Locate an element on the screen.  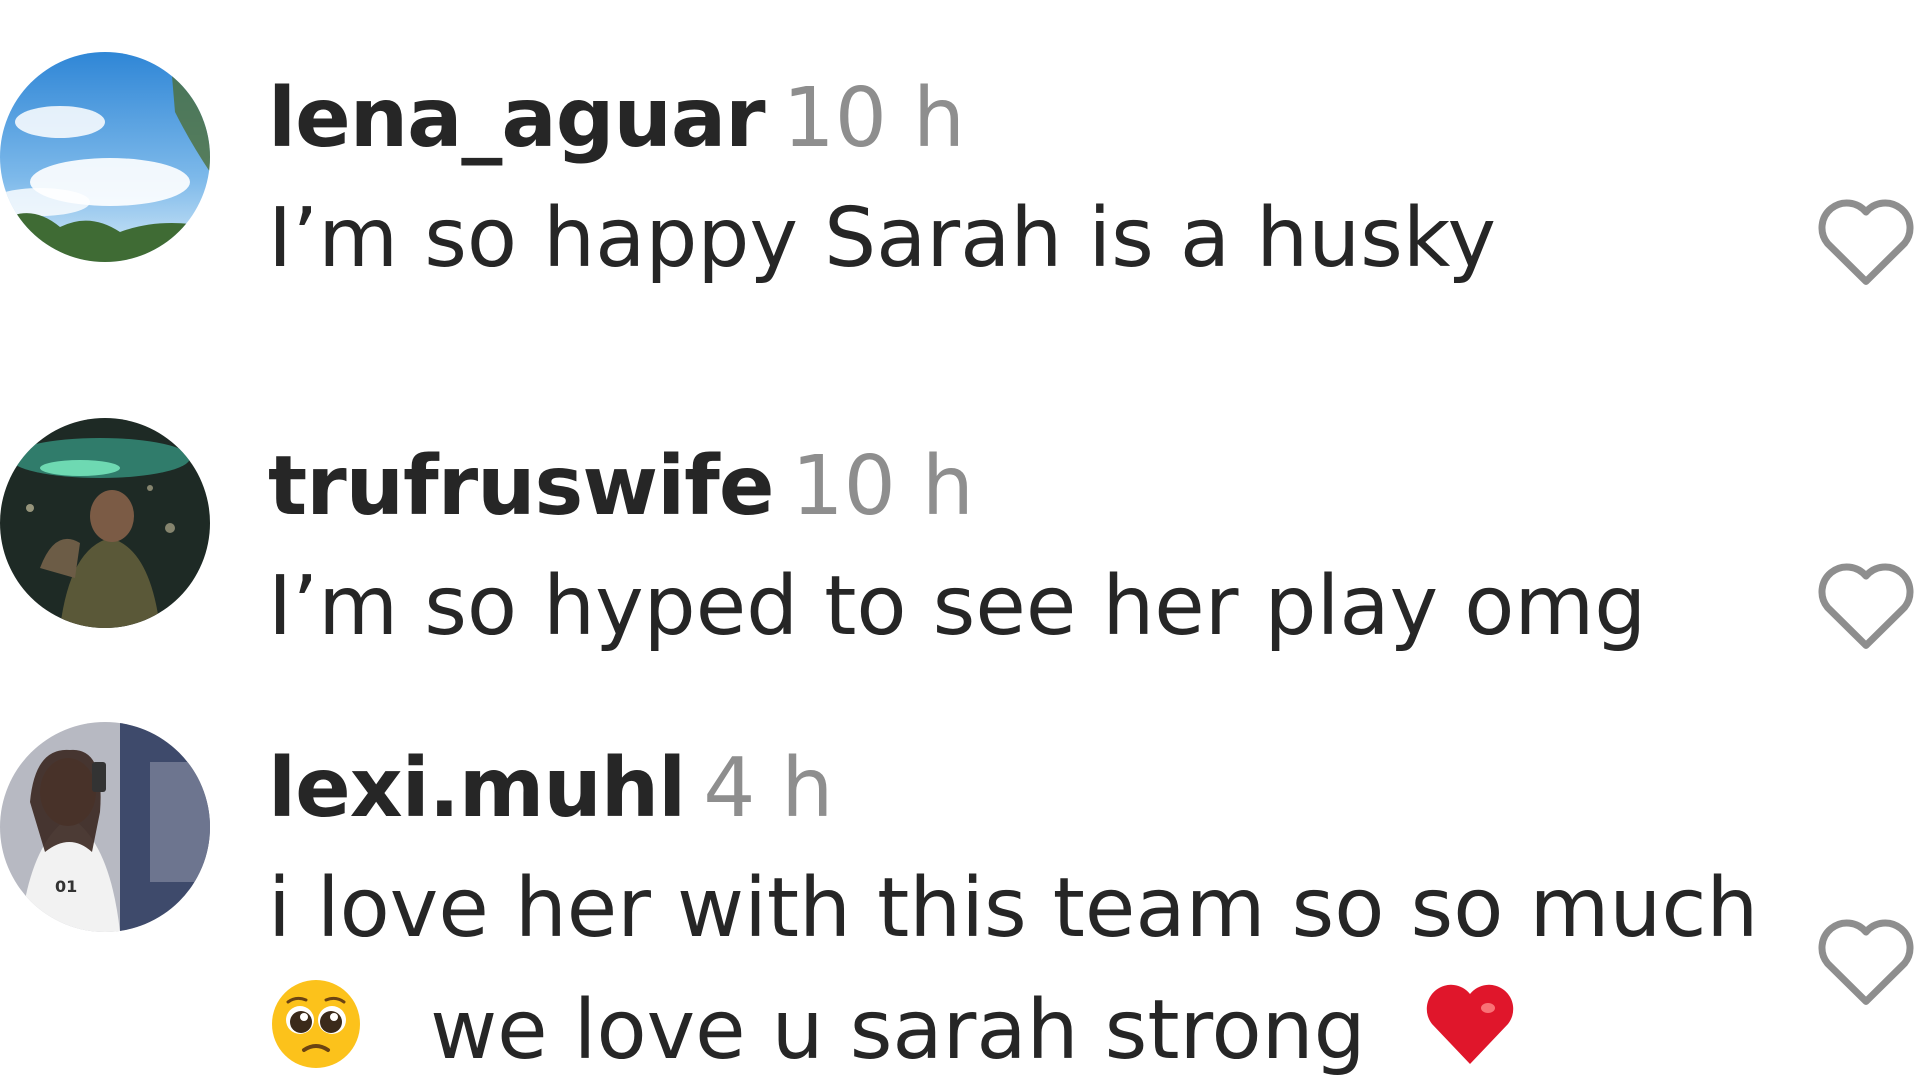
svg-text: 01 is located at coordinates (66, 886).